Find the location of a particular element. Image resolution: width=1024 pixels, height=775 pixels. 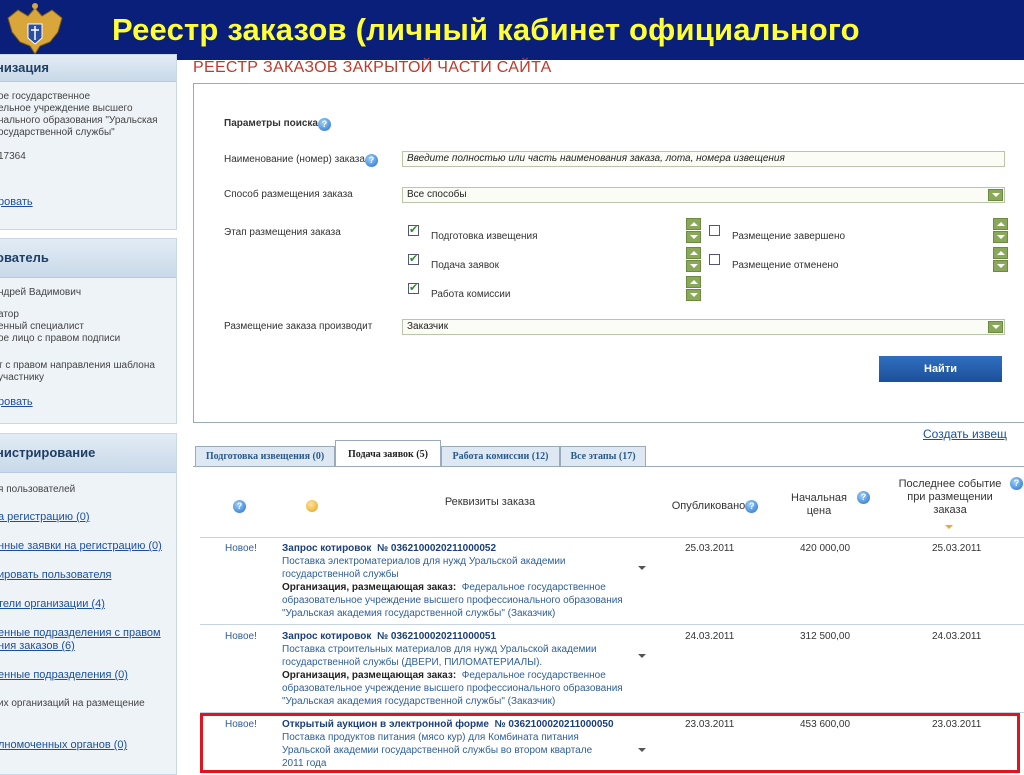

panel-organization-header: низация is located at coordinates (88, 68).